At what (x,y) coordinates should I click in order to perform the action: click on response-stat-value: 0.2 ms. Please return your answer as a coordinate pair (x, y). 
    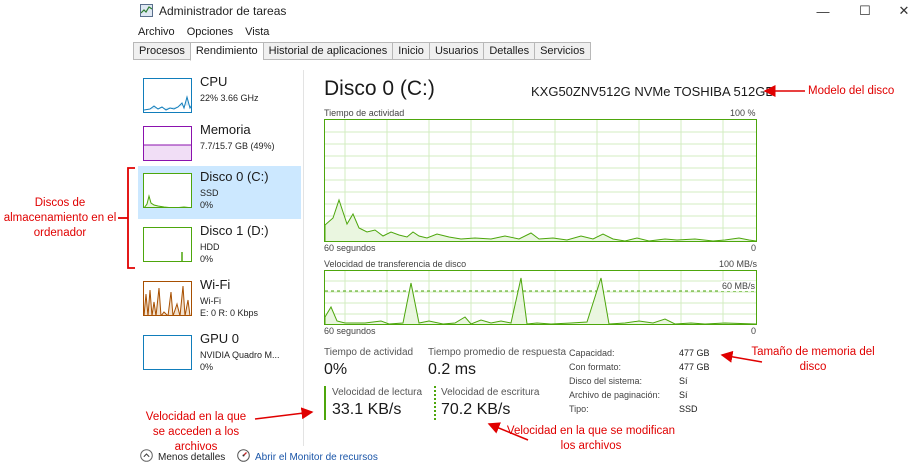
    Looking at the image, I should click on (452, 369).